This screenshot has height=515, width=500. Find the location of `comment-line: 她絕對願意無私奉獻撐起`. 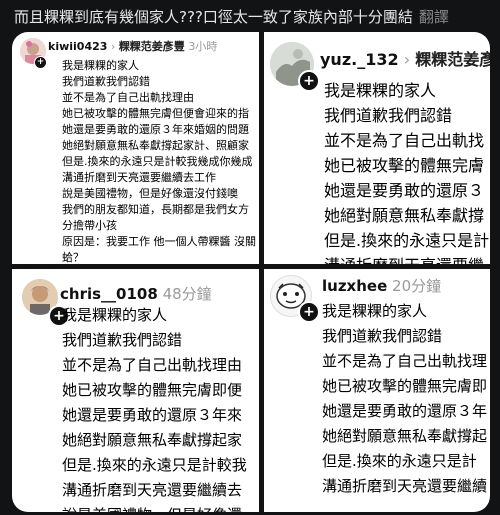

comment-line: 她絕對願意無私奉獻撐起 is located at coordinates (405, 436).